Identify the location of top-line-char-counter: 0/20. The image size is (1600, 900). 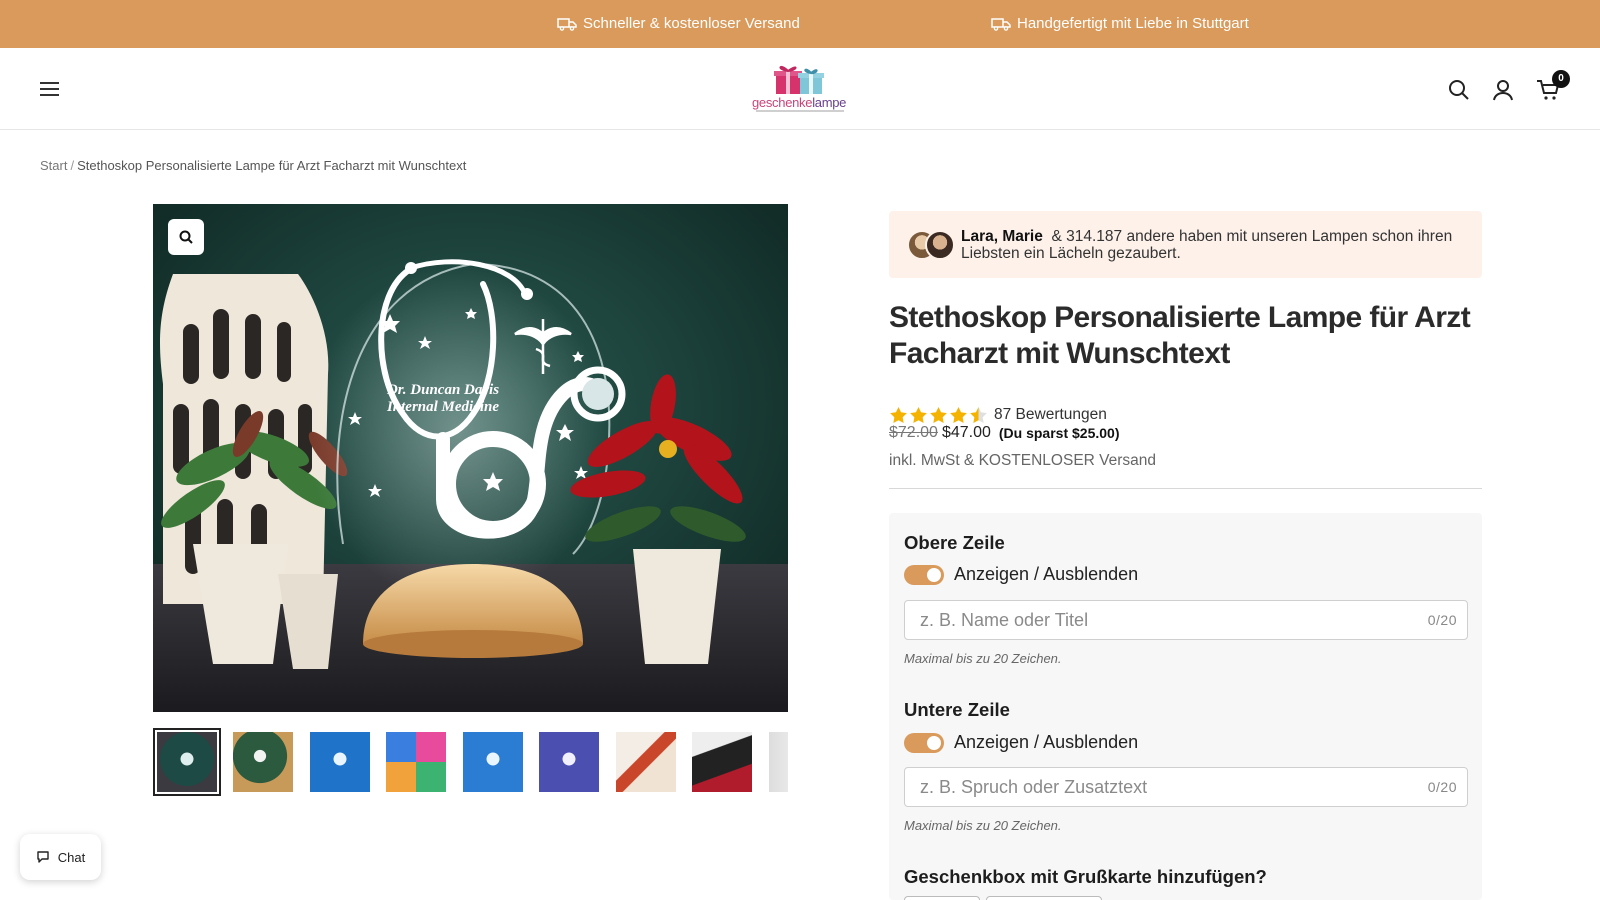
(1442, 620).